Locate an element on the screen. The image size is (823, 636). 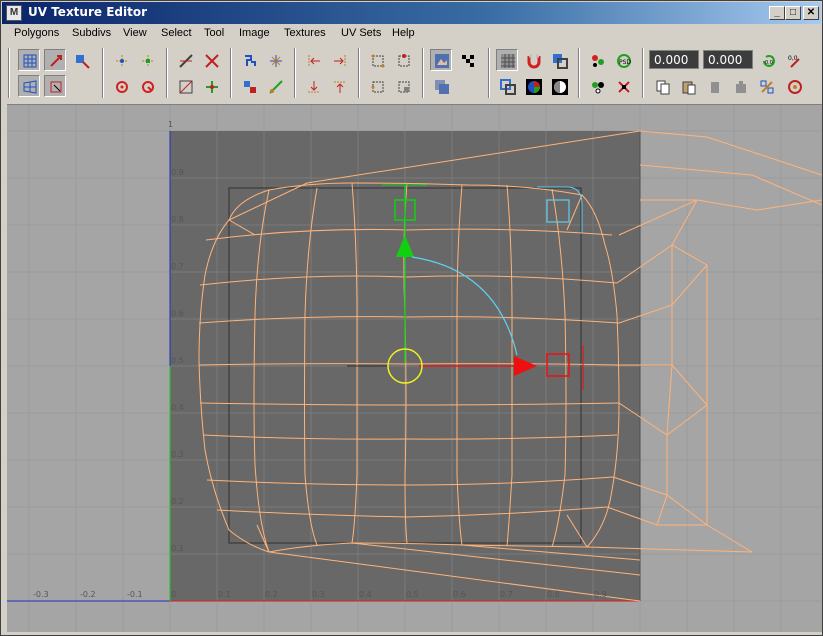
menu-tool: Tool is located at coordinates (214, 33).